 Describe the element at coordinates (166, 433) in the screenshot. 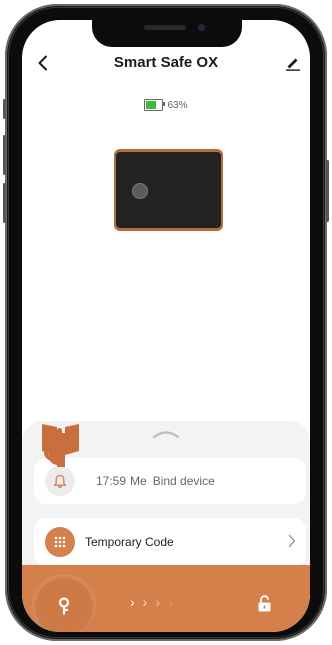

I see `sheet-handle-icon` at that location.